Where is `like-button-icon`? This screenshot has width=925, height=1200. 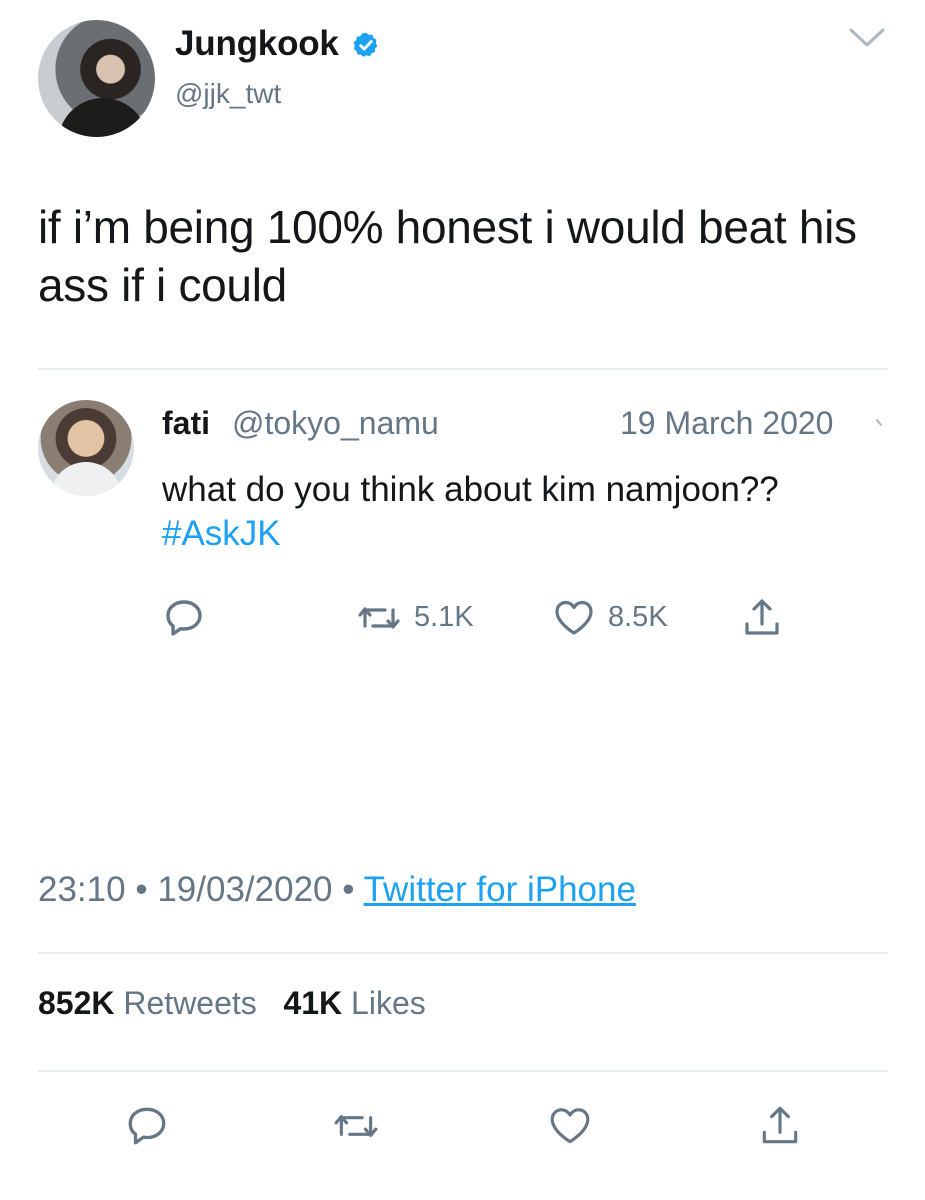 like-button-icon is located at coordinates (570, 1126).